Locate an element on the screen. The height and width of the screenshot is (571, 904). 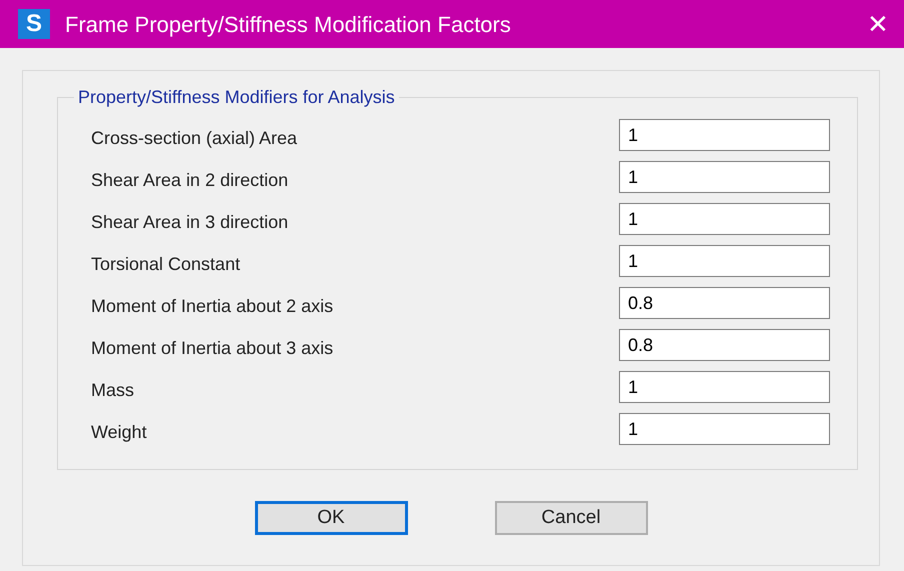
field-label: Moment of Inertia about 3 axis is located at coordinates (212, 348).